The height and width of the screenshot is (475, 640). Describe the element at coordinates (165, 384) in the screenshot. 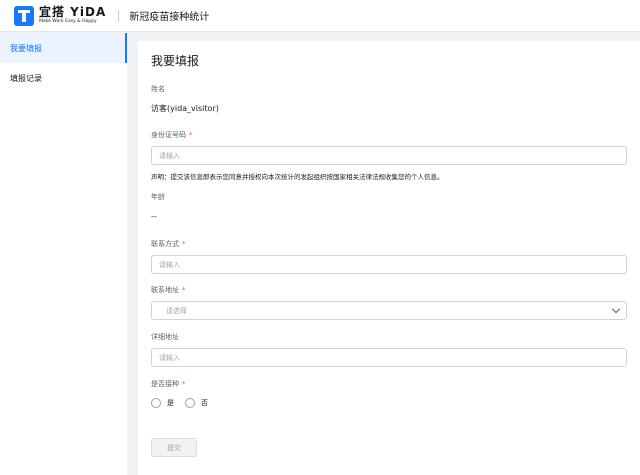

I see `vaccinated-label: 是否接种` at that location.